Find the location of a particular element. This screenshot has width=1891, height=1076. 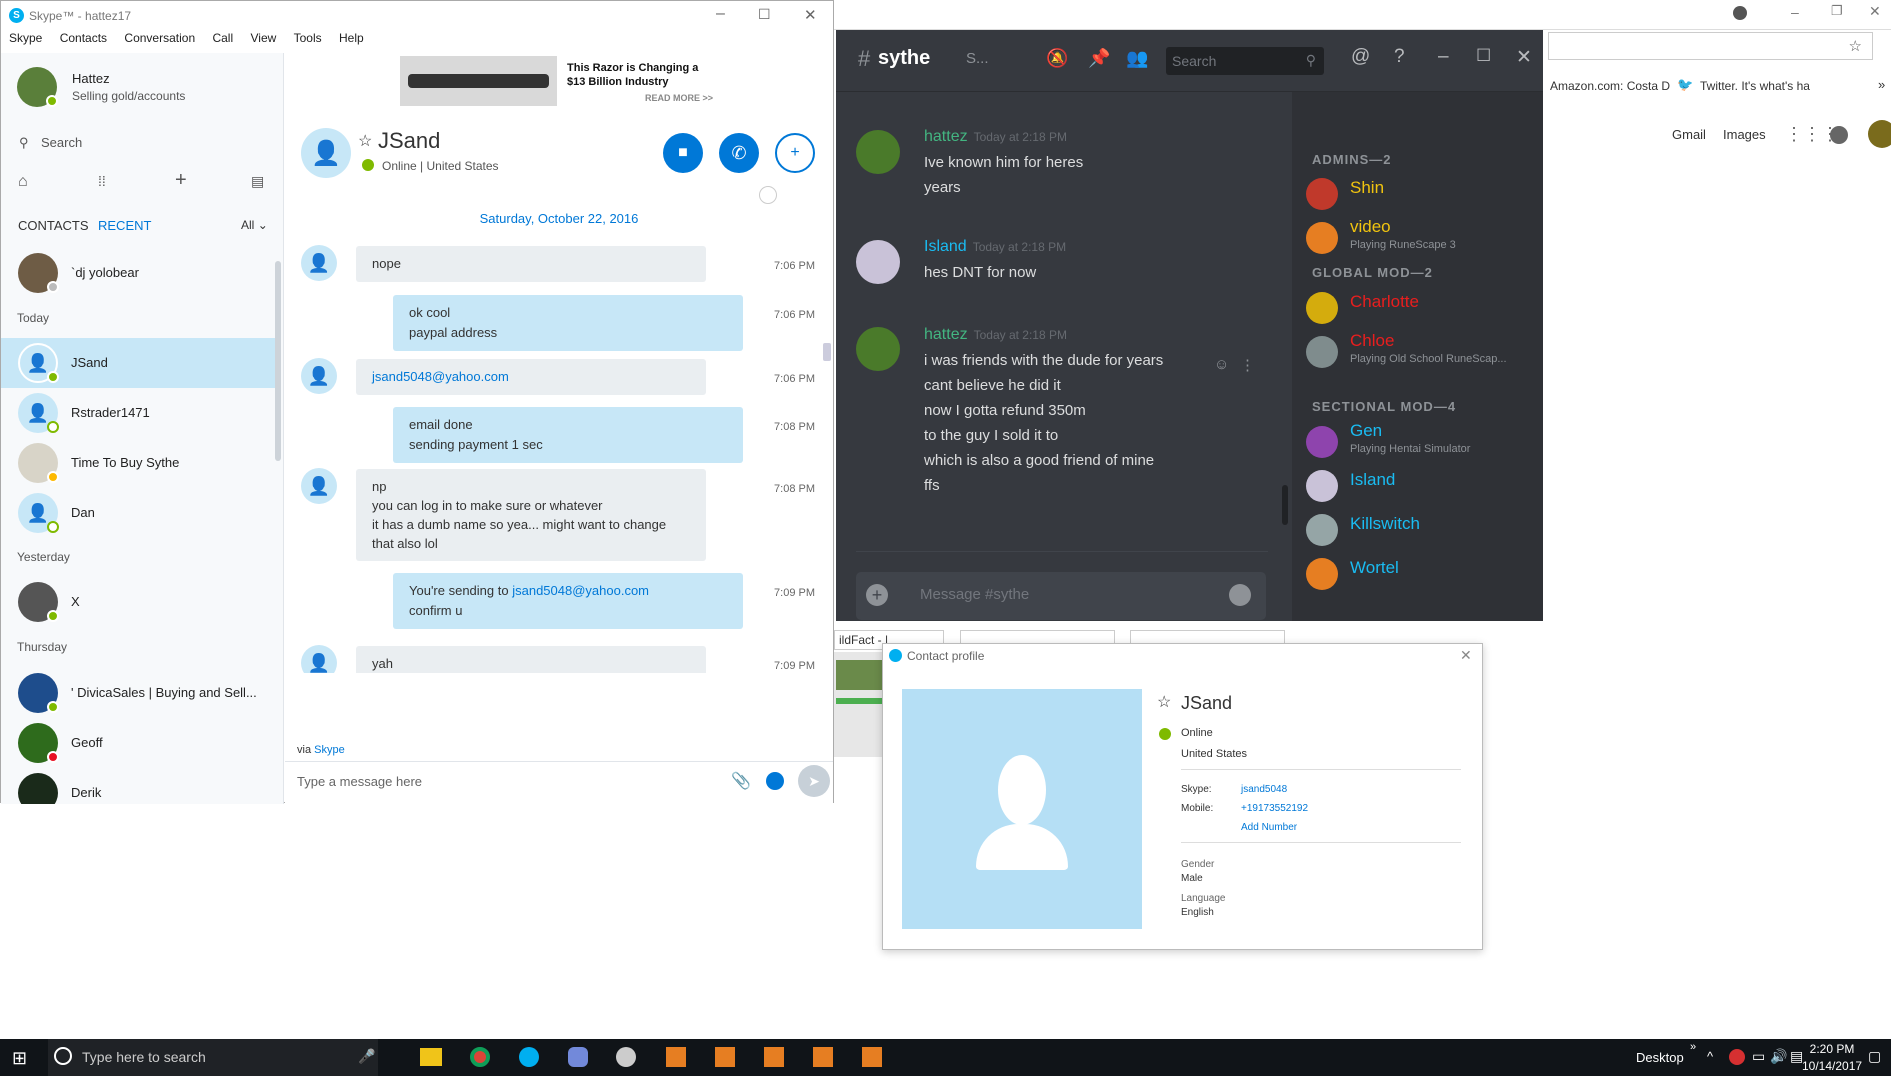

member-item: Killswitch is located at coordinates (1421, 530).